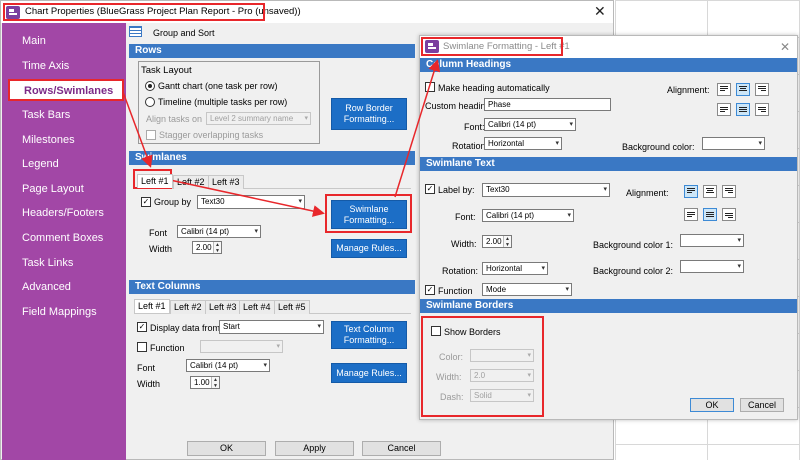 The height and width of the screenshot is (460, 800). I want to click on text-column-tab-left-2: Left #2, so click(188, 307).